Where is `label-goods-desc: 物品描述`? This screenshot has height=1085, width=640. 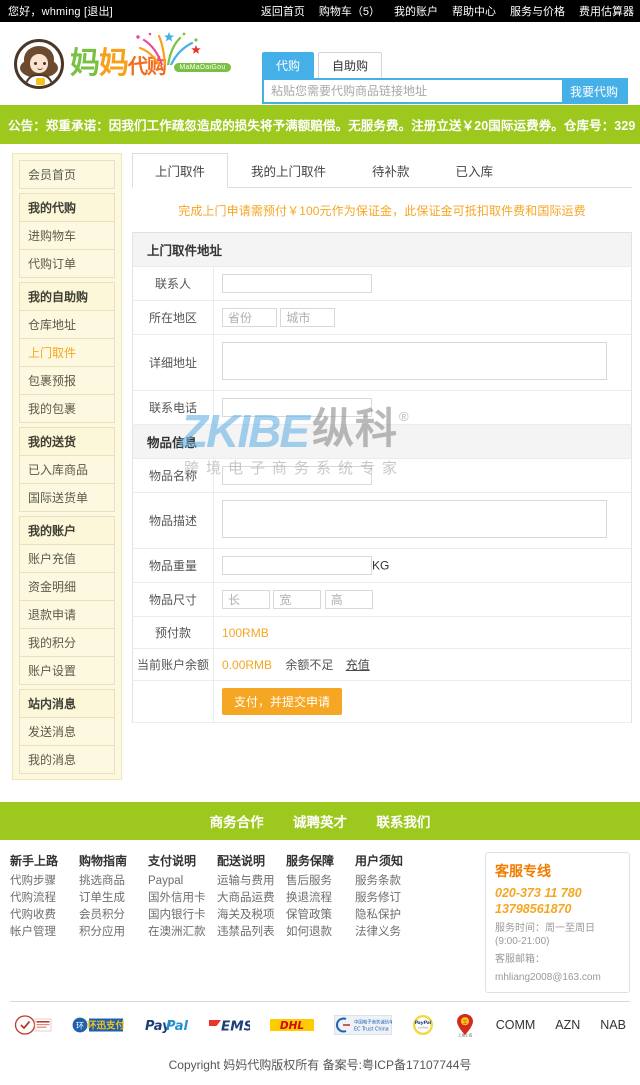 label-goods-desc: 物品描述 is located at coordinates (173, 520).